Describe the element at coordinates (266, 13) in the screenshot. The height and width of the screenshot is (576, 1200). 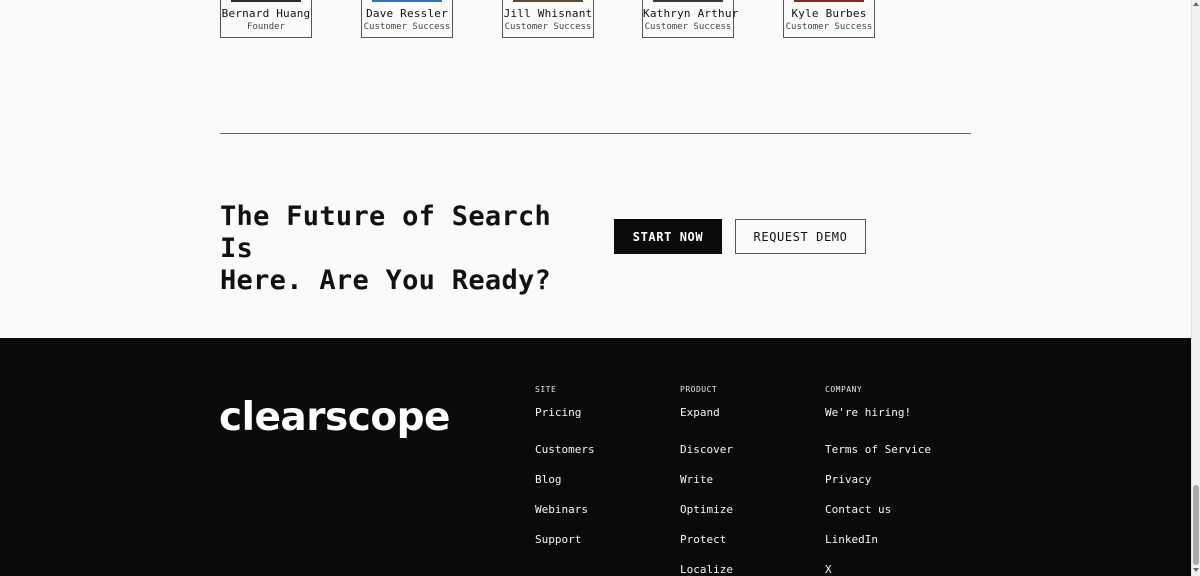
I see `member-name: Bernard Huang` at that location.